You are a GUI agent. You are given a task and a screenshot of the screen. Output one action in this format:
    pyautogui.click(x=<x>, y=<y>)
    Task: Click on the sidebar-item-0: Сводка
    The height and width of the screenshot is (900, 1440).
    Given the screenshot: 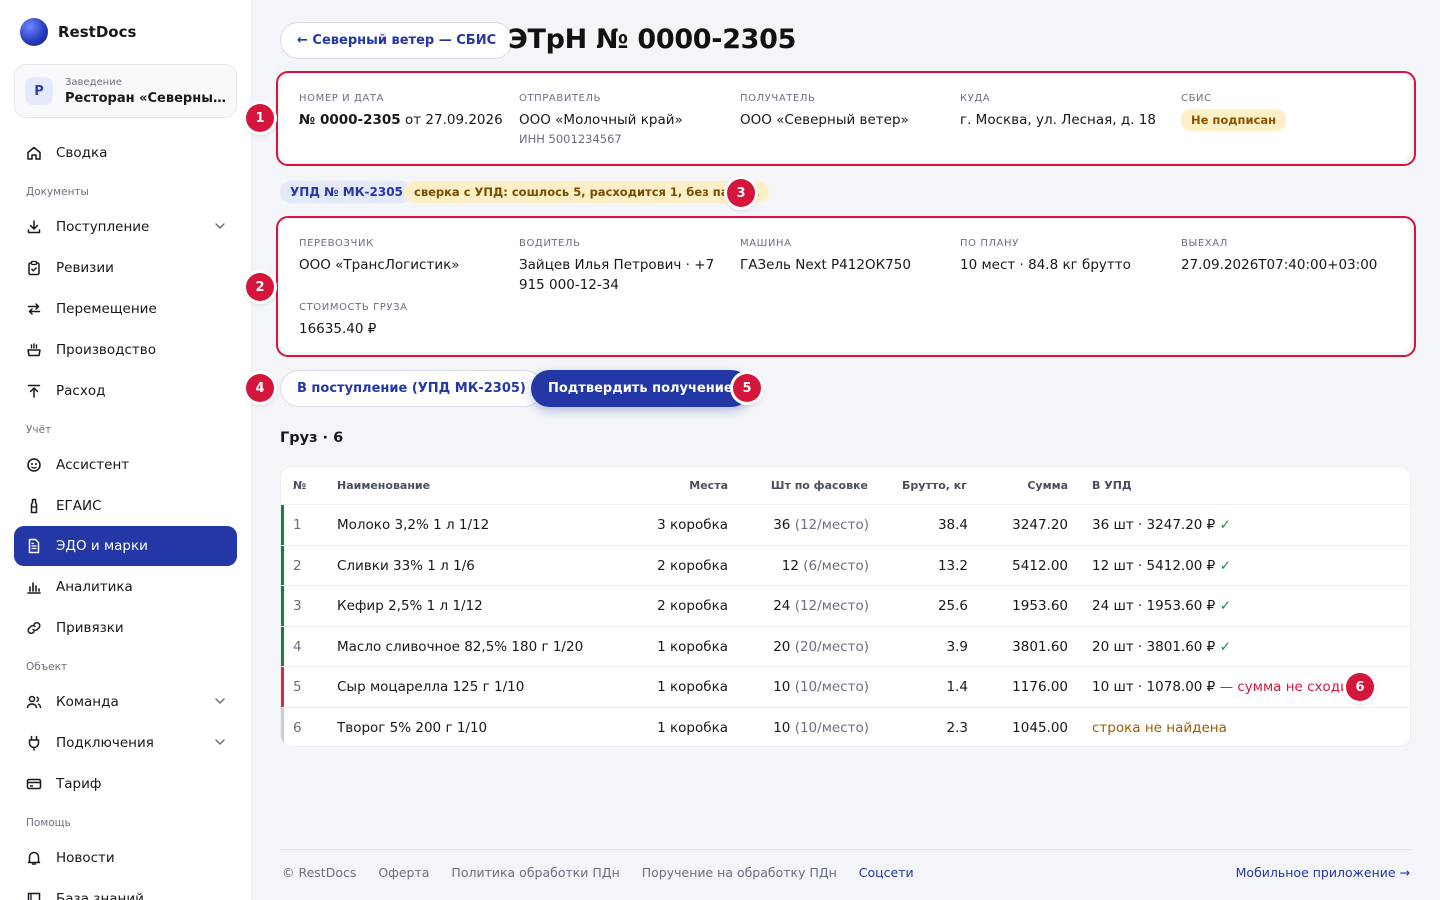 What is the action you would take?
    pyautogui.click(x=125, y=152)
    